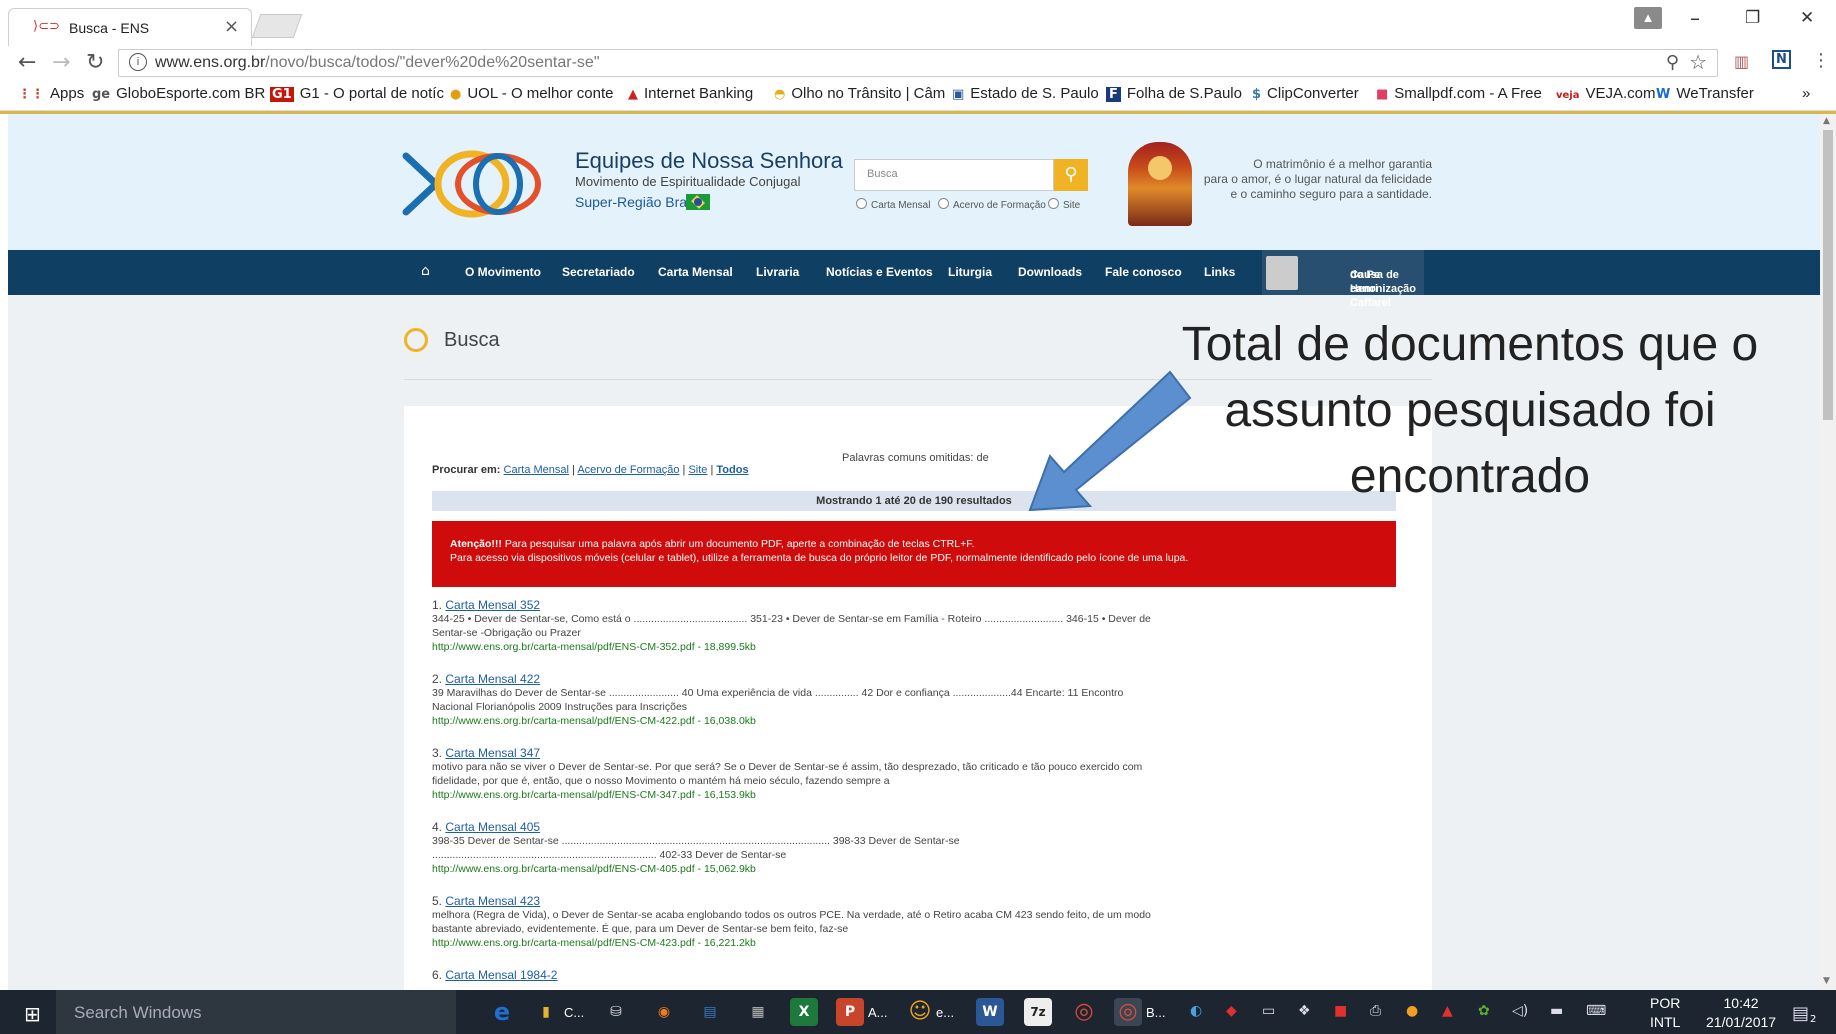  What do you see at coordinates (1596, 1011) in the screenshot?
I see `keyboard-icon: ⌨` at bounding box center [1596, 1011].